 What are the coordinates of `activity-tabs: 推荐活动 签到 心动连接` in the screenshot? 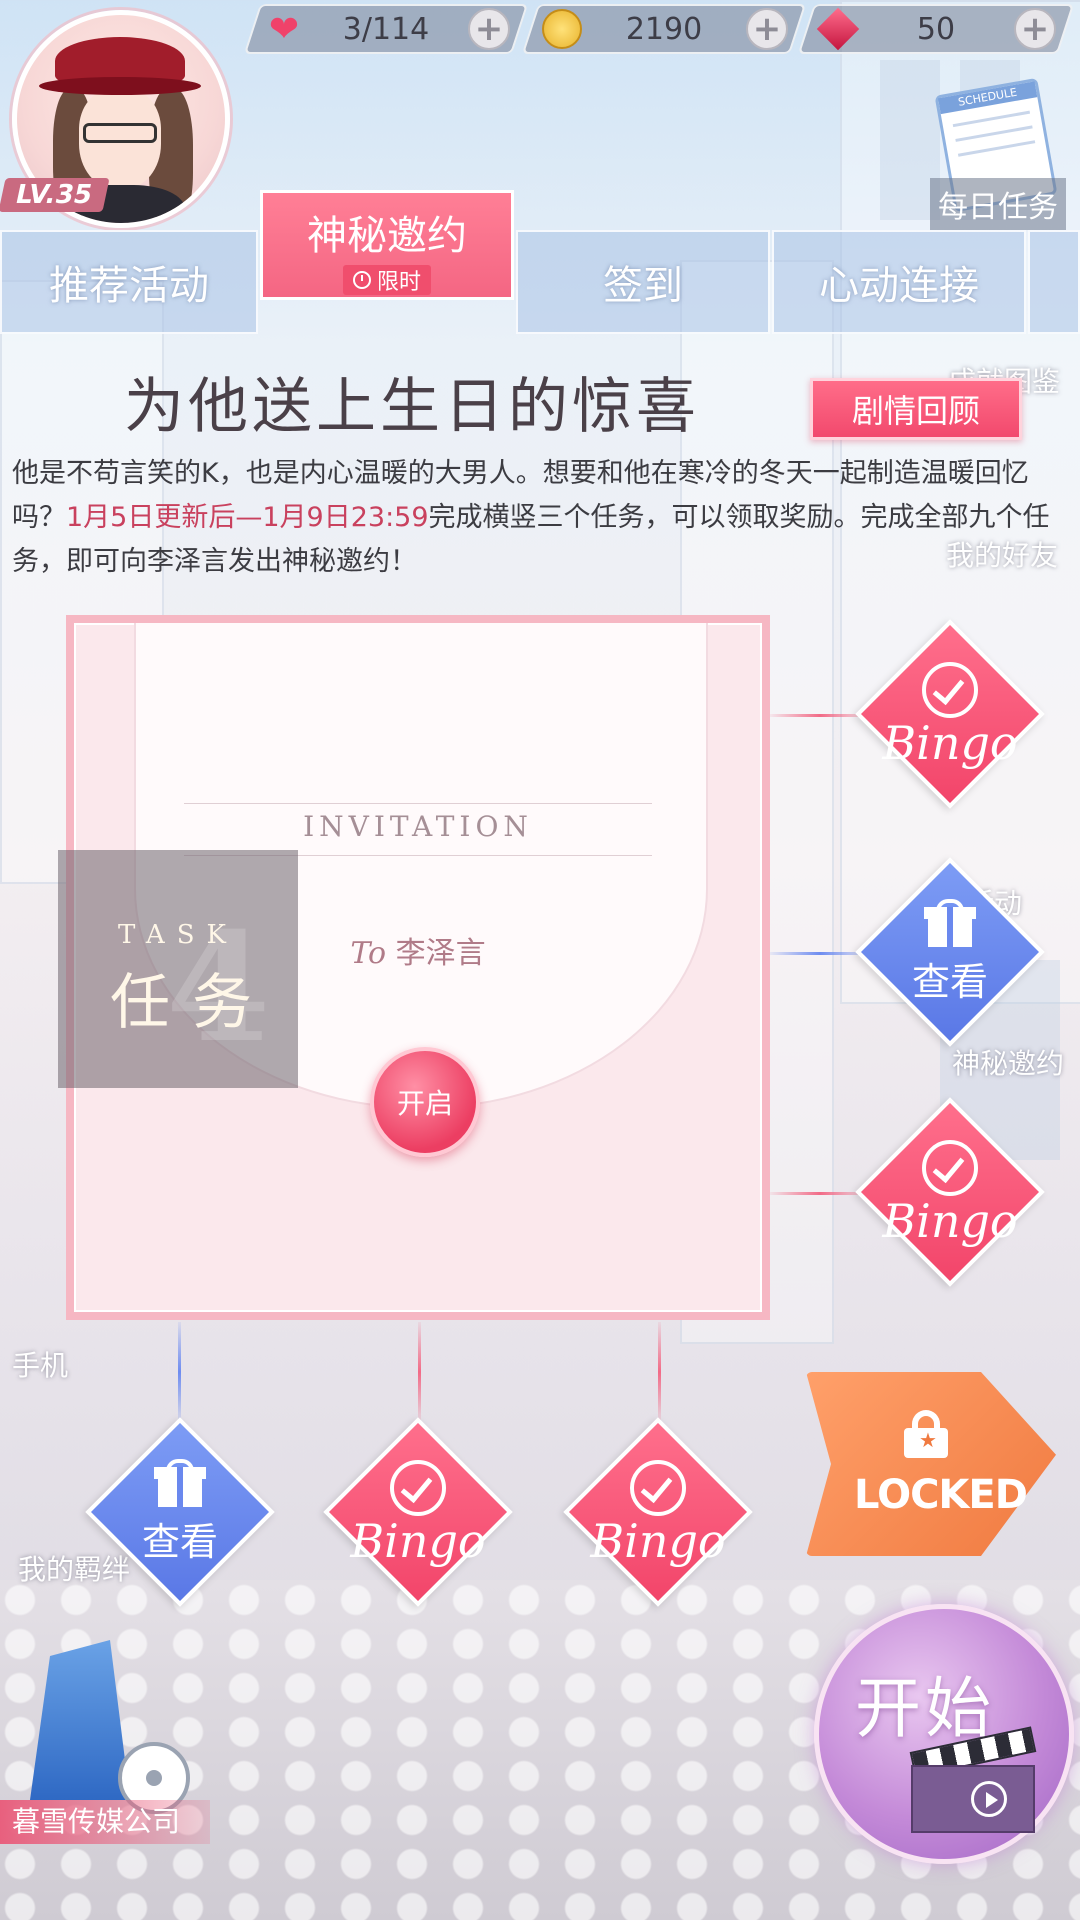 It's located at (540, 281).